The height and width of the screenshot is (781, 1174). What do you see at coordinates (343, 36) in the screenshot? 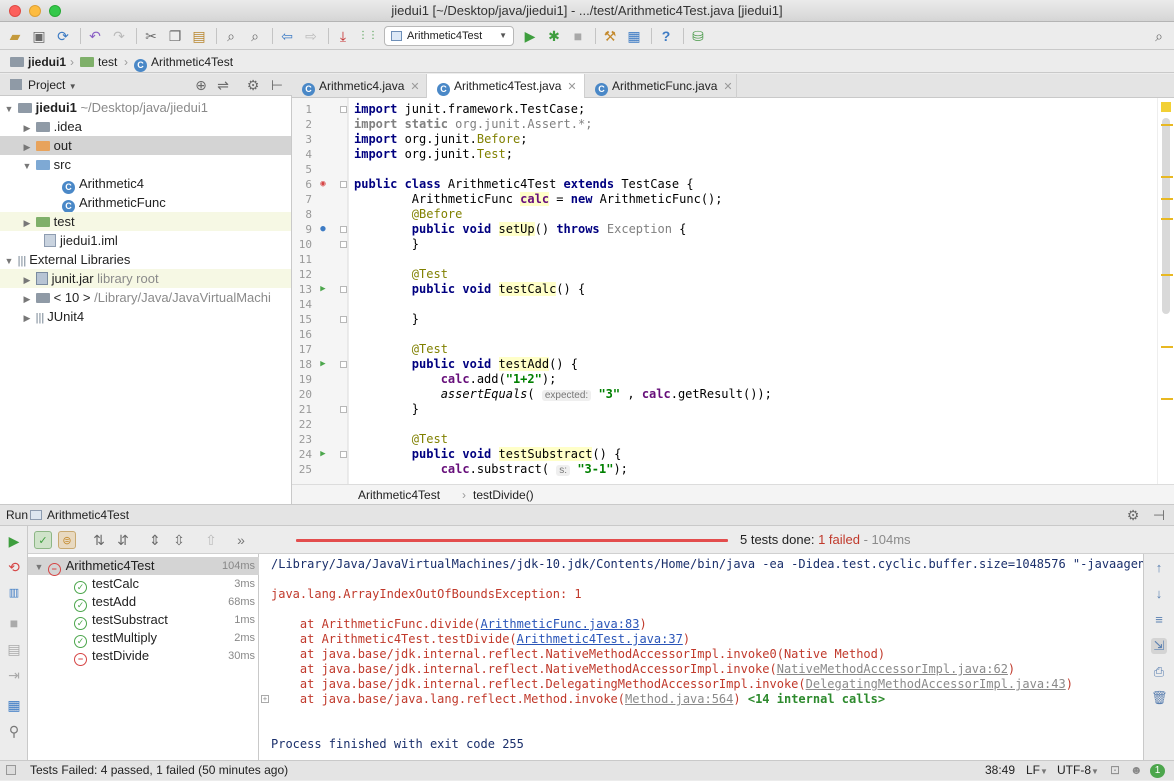
I see `build-icon: ⤓` at bounding box center [343, 36].